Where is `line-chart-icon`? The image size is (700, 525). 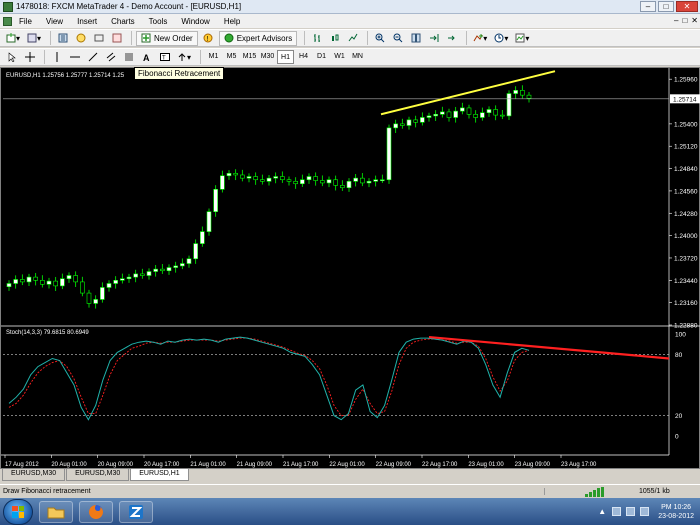
line-chart-icon is located at coordinates (353, 37).